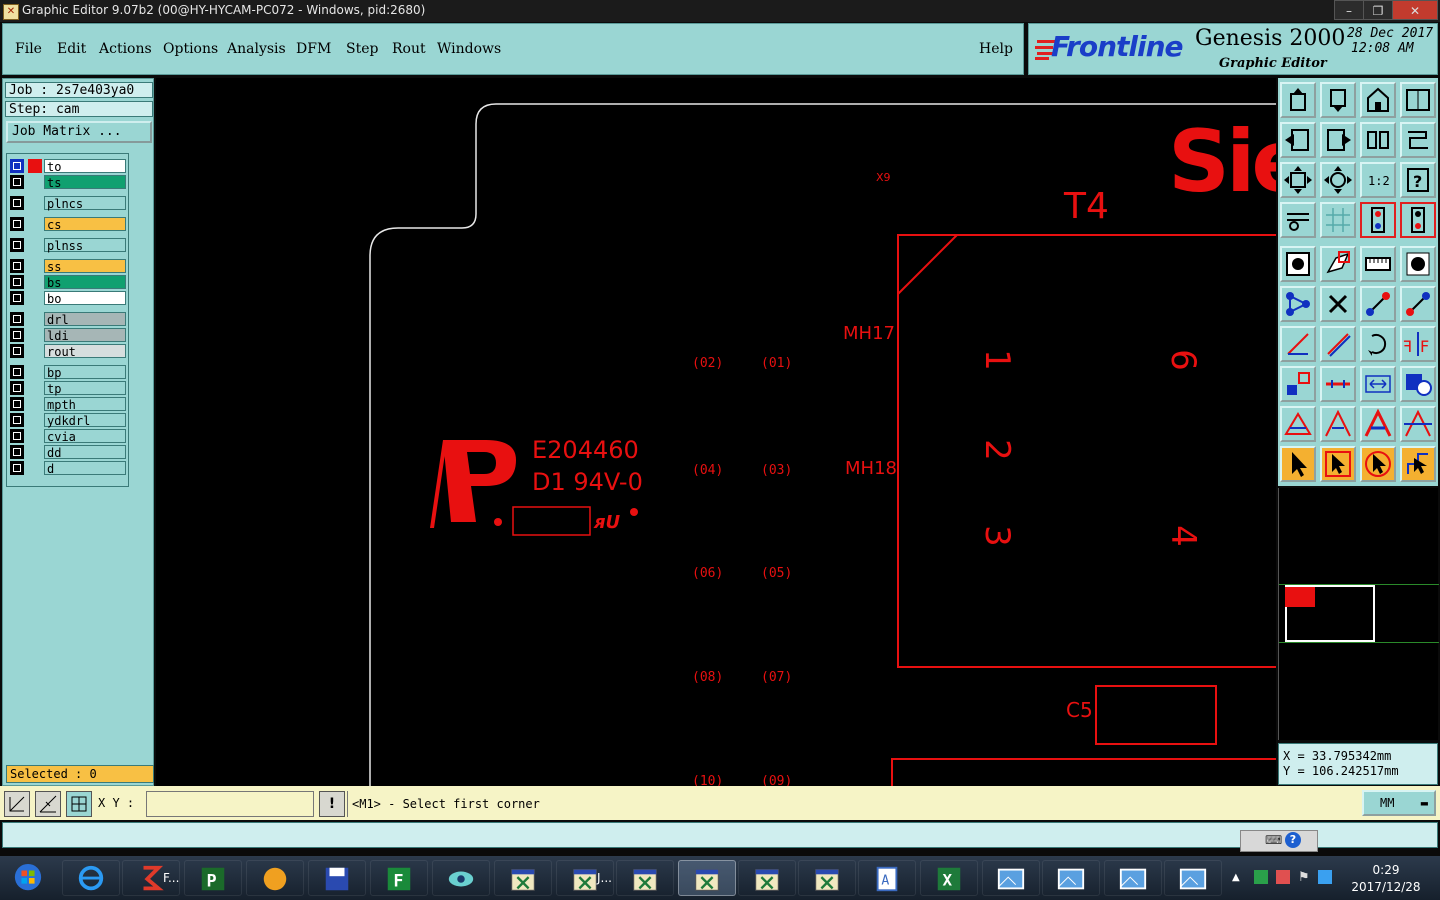 This screenshot has height=900, width=1440. Describe the element at coordinates (1236, 877) in the screenshot. I see `tray-expand-icon: ▲` at that location.